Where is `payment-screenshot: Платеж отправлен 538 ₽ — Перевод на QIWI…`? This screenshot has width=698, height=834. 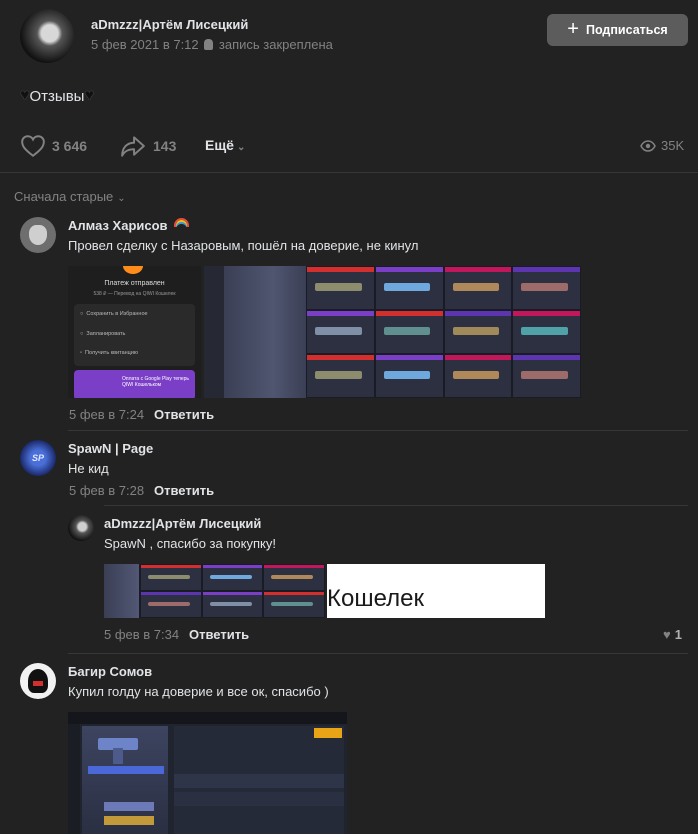
payment-screenshot: Платеж отправлен 538 ₽ — Перевод на QIWI… is located at coordinates (134, 332).